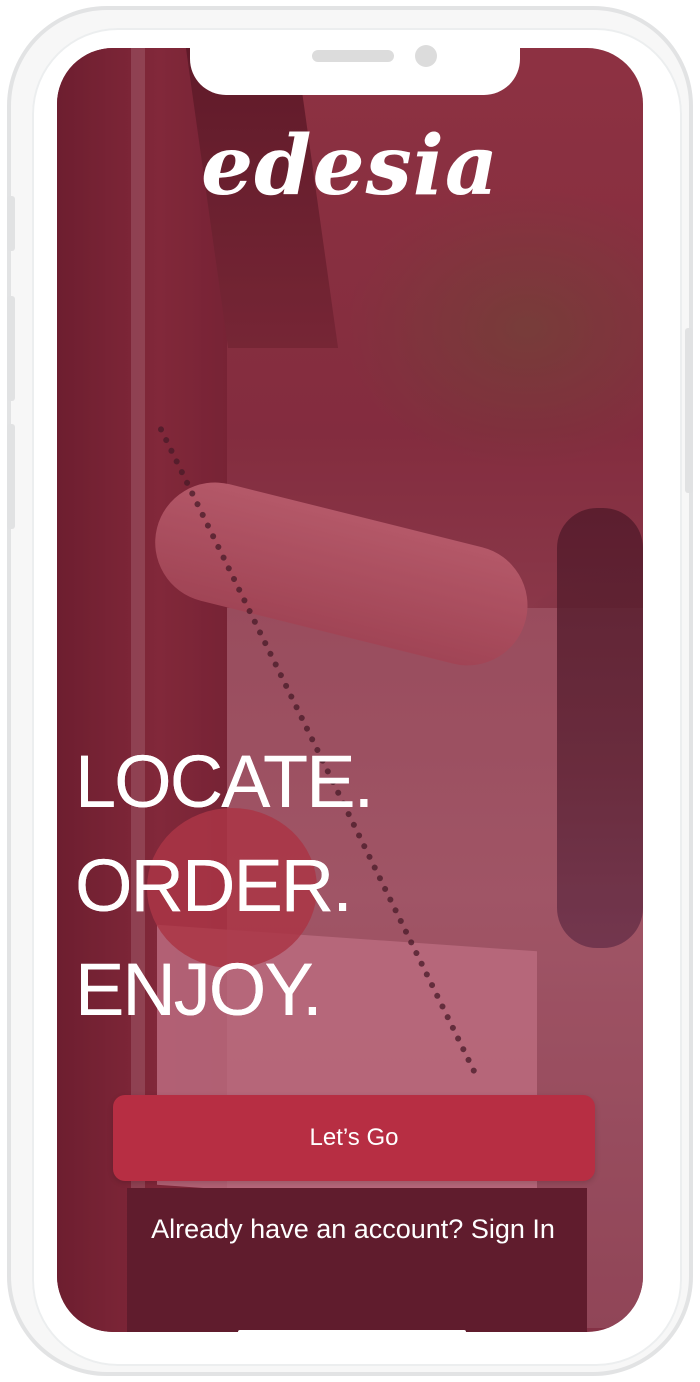 This screenshot has height=1382, width=700. I want to click on volume-up-button, so click(11, 348).